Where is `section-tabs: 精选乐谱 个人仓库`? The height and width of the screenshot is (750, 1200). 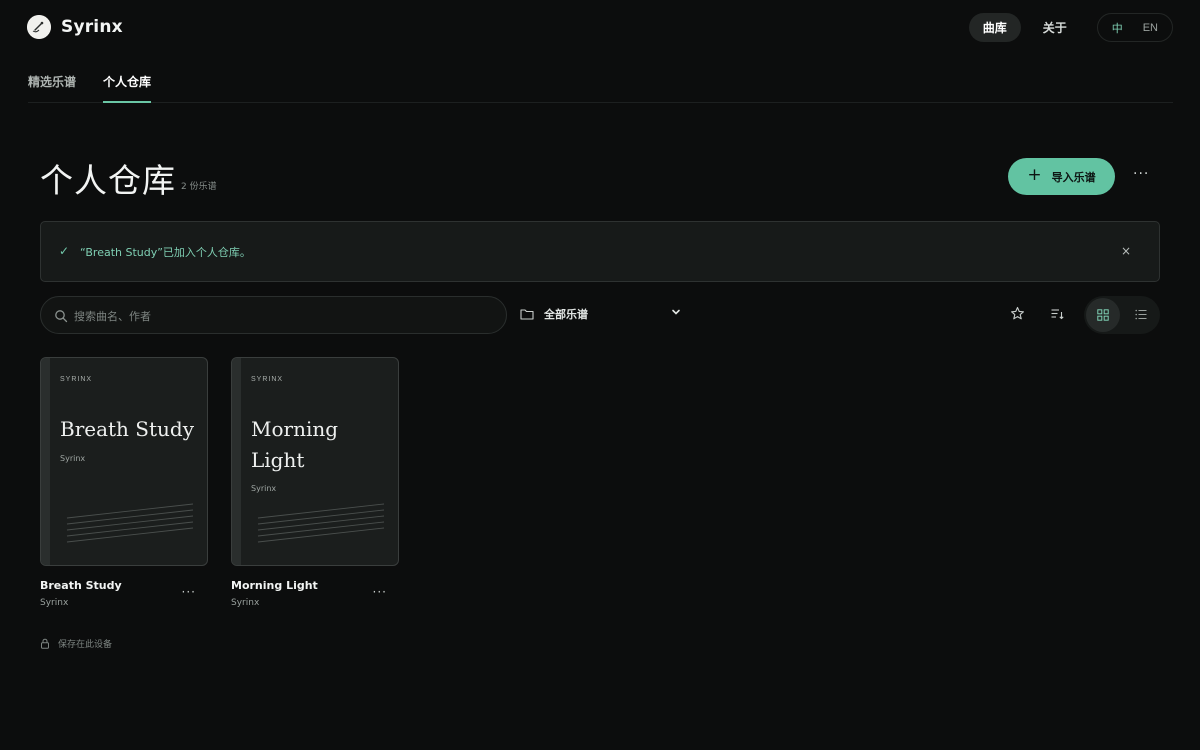 section-tabs: 精选乐谱 个人仓库 is located at coordinates (600, 84).